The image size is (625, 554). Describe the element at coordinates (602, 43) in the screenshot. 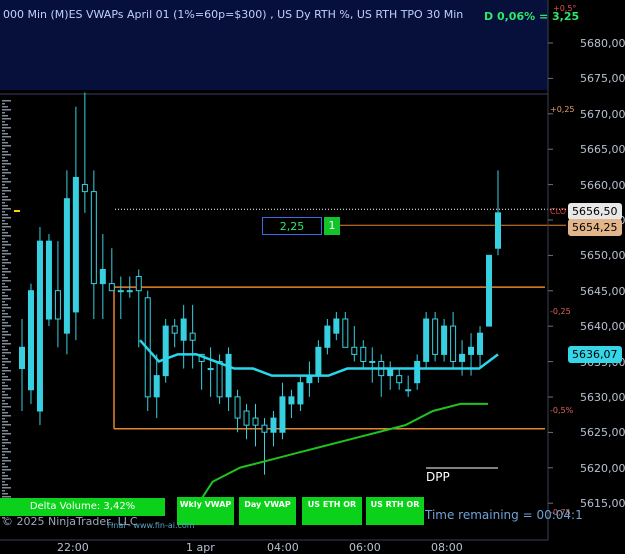

I see `price-tick-label: 5680,00` at that location.